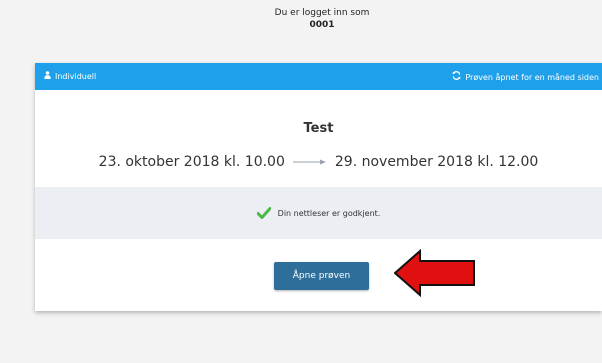  I want to click on end-date: 29. november 2018 kl. 12.00, so click(436, 162).